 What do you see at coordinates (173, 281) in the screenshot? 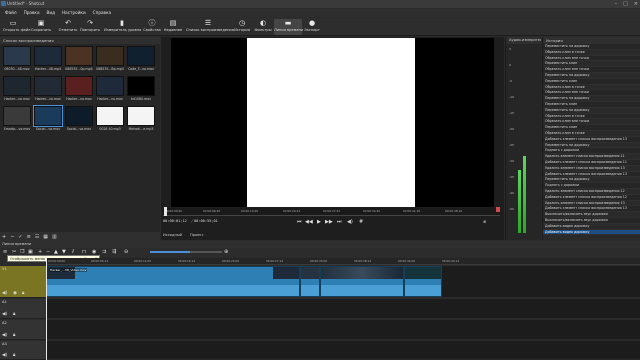
I see `timeline-clip: Hacker_...3D_Video.mov` at bounding box center [173, 281].